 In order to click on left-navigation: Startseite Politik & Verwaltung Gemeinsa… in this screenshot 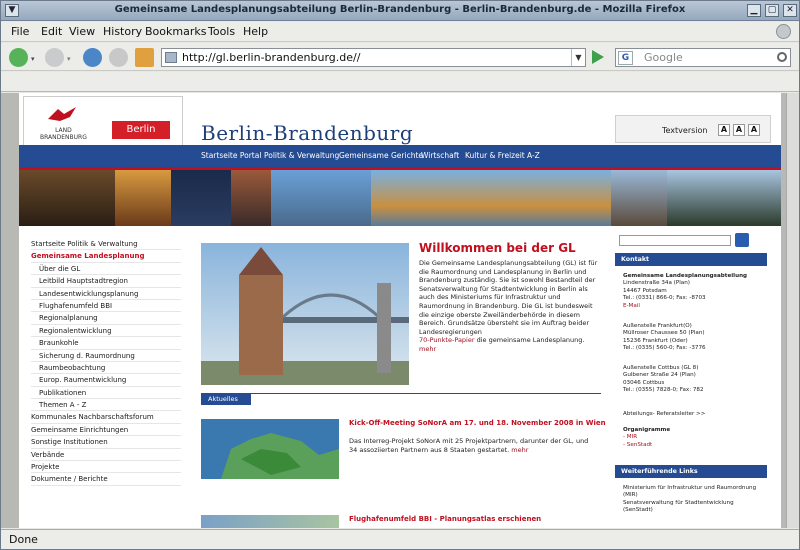, I will do `click(106, 362)`.